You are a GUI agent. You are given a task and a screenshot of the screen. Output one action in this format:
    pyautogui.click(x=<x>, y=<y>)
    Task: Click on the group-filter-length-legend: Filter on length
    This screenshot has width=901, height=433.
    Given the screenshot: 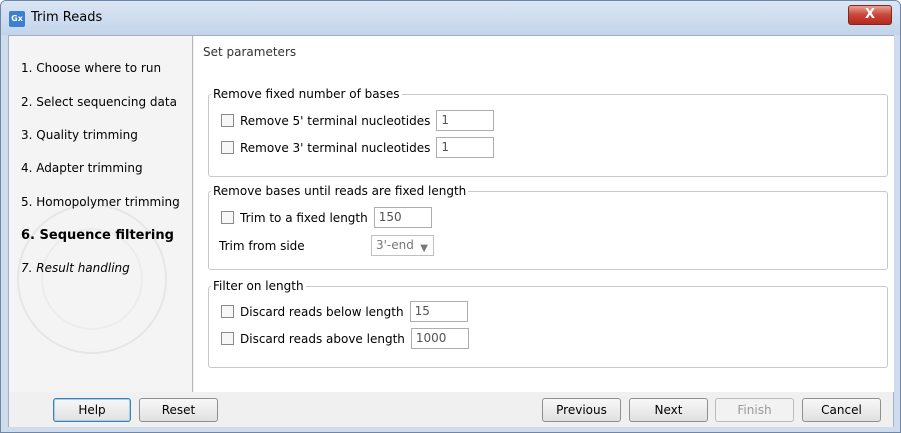 What is the action you would take?
    pyautogui.click(x=258, y=286)
    